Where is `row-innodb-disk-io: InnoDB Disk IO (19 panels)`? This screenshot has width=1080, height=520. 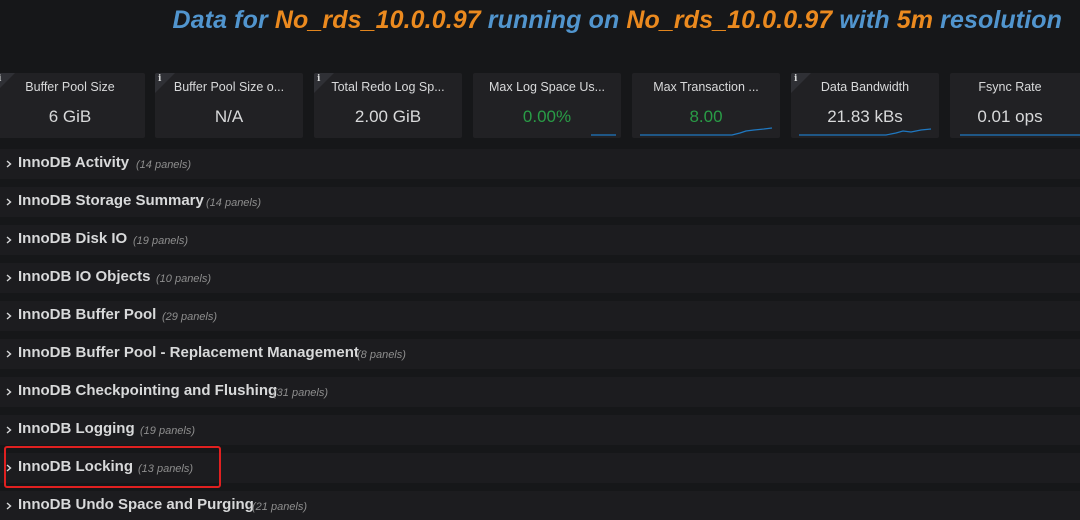
row-innodb-disk-io: InnoDB Disk IO (19 panels) is located at coordinates (540, 240).